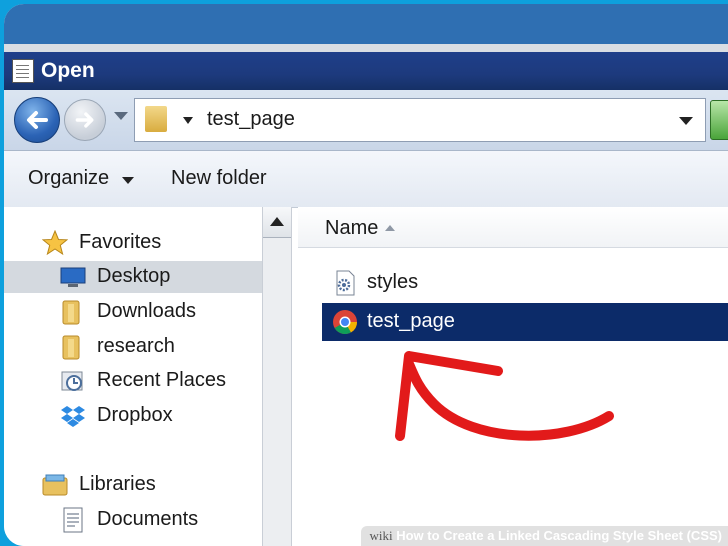 This screenshot has width=728, height=546. What do you see at coordinates (381, 535) in the screenshot?
I see `watermark-wiki: wiki` at bounding box center [381, 535].